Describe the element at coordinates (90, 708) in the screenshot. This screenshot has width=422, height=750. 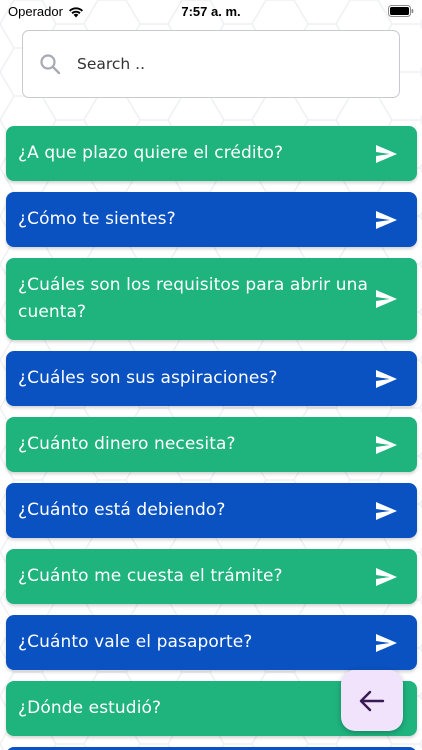
I see `question-text: ¿Dónde estudió?` at that location.